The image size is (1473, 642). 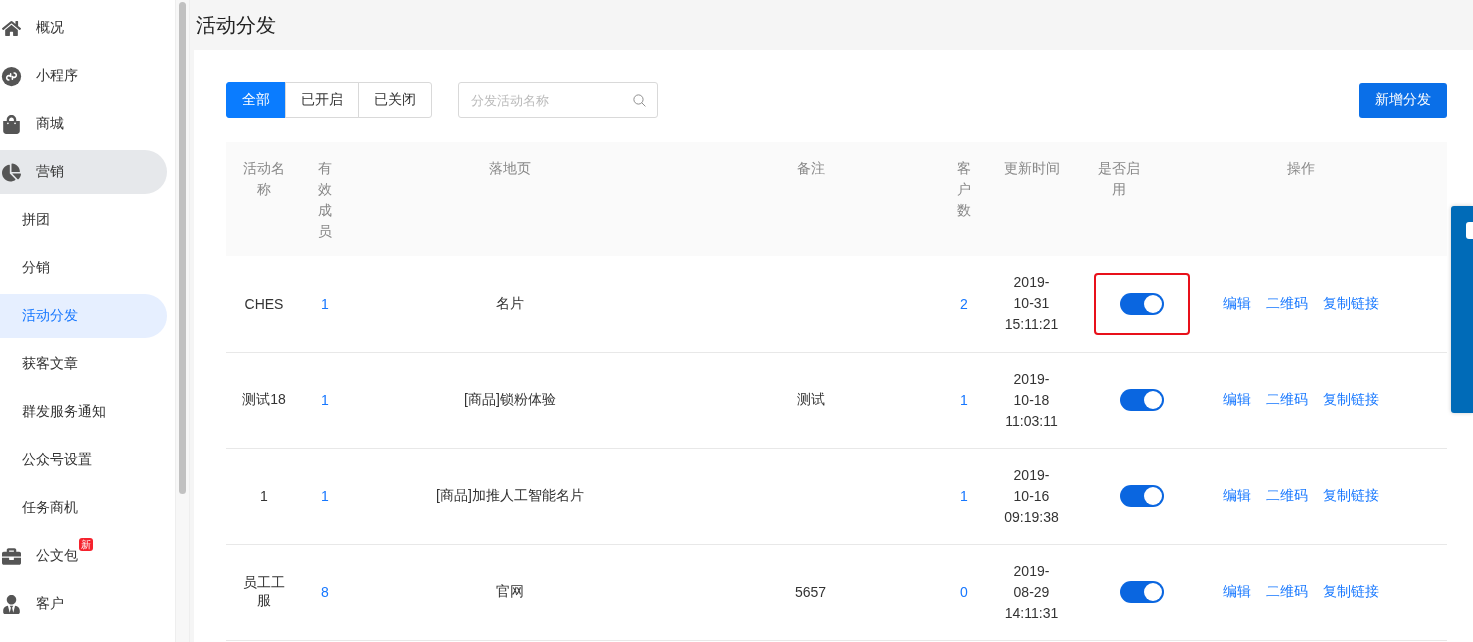 What do you see at coordinates (395, 100) in the screenshot?
I see `filter-tab: 已关闭` at bounding box center [395, 100].